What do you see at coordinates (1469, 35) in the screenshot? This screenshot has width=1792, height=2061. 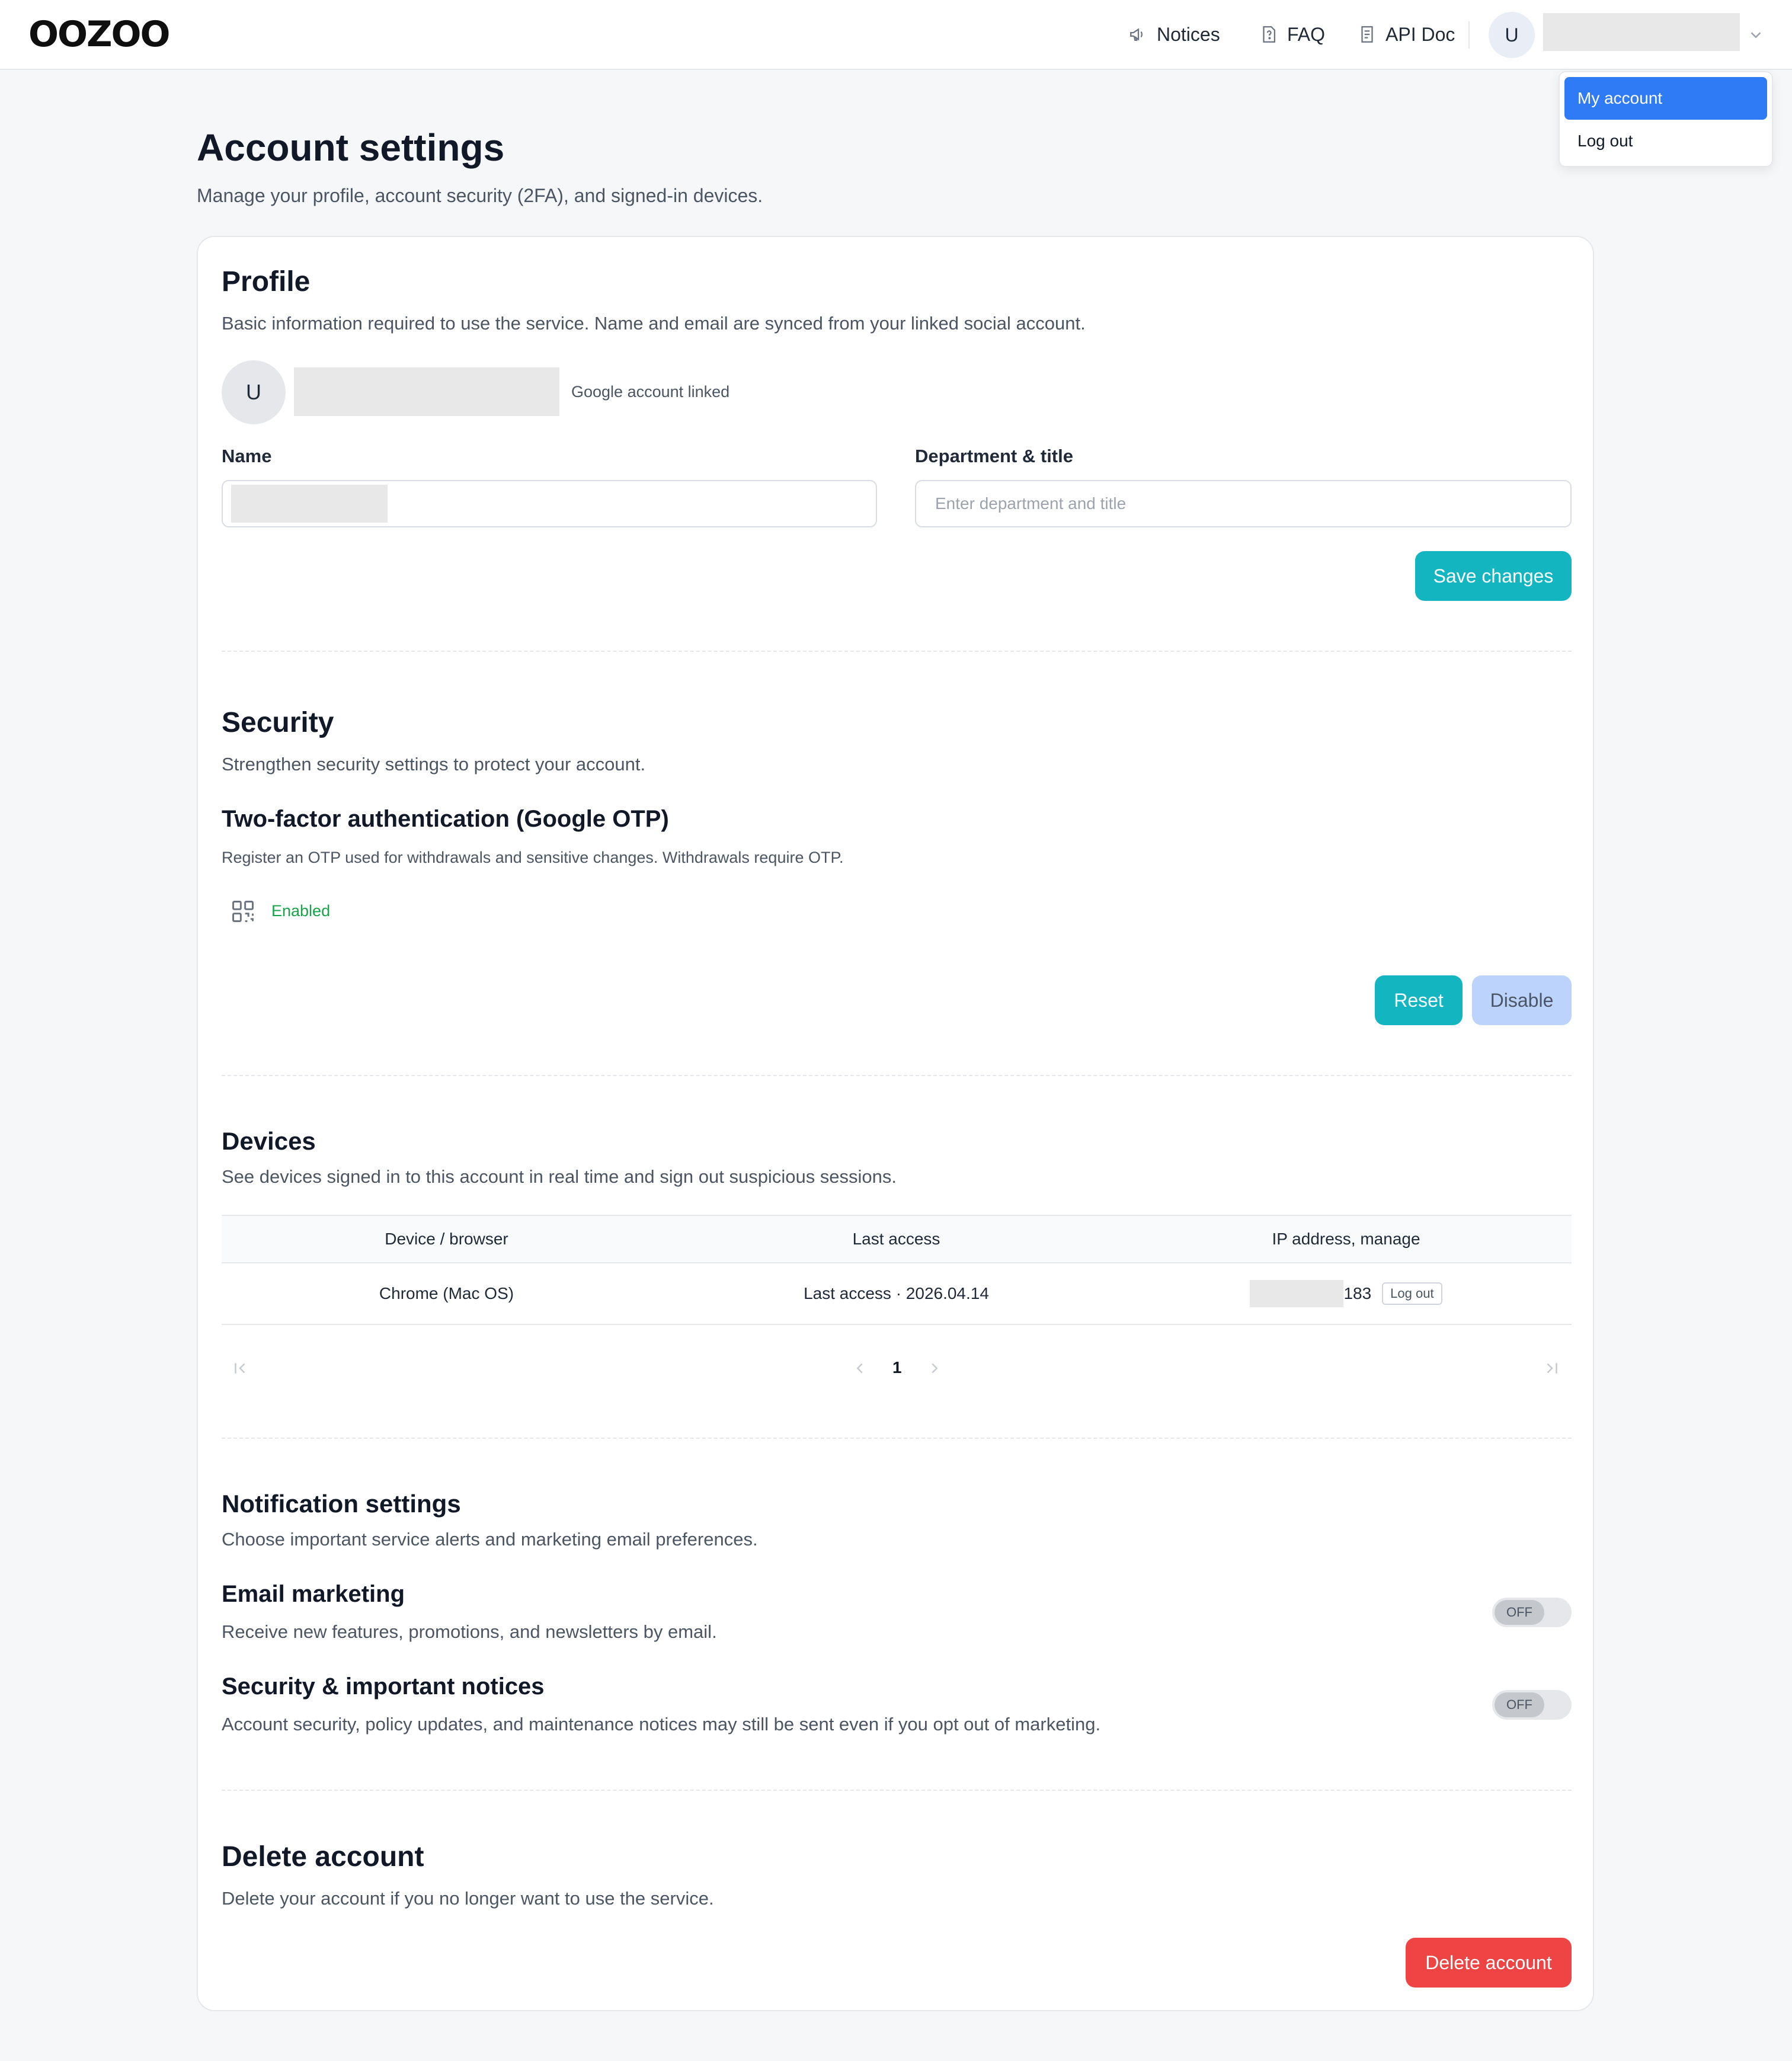 I see `nav-divider` at bounding box center [1469, 35].